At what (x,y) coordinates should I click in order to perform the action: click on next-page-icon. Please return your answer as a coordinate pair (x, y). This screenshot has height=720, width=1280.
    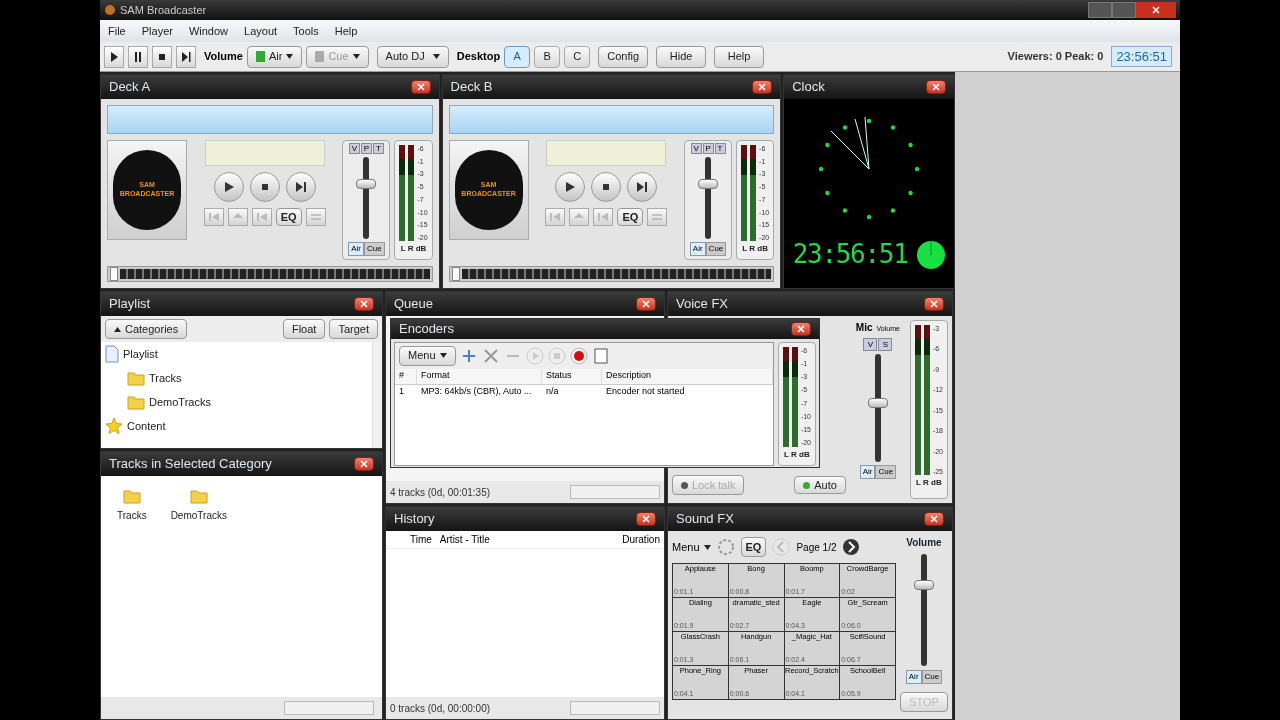
    Looking at the image, I should click on (851, 547).